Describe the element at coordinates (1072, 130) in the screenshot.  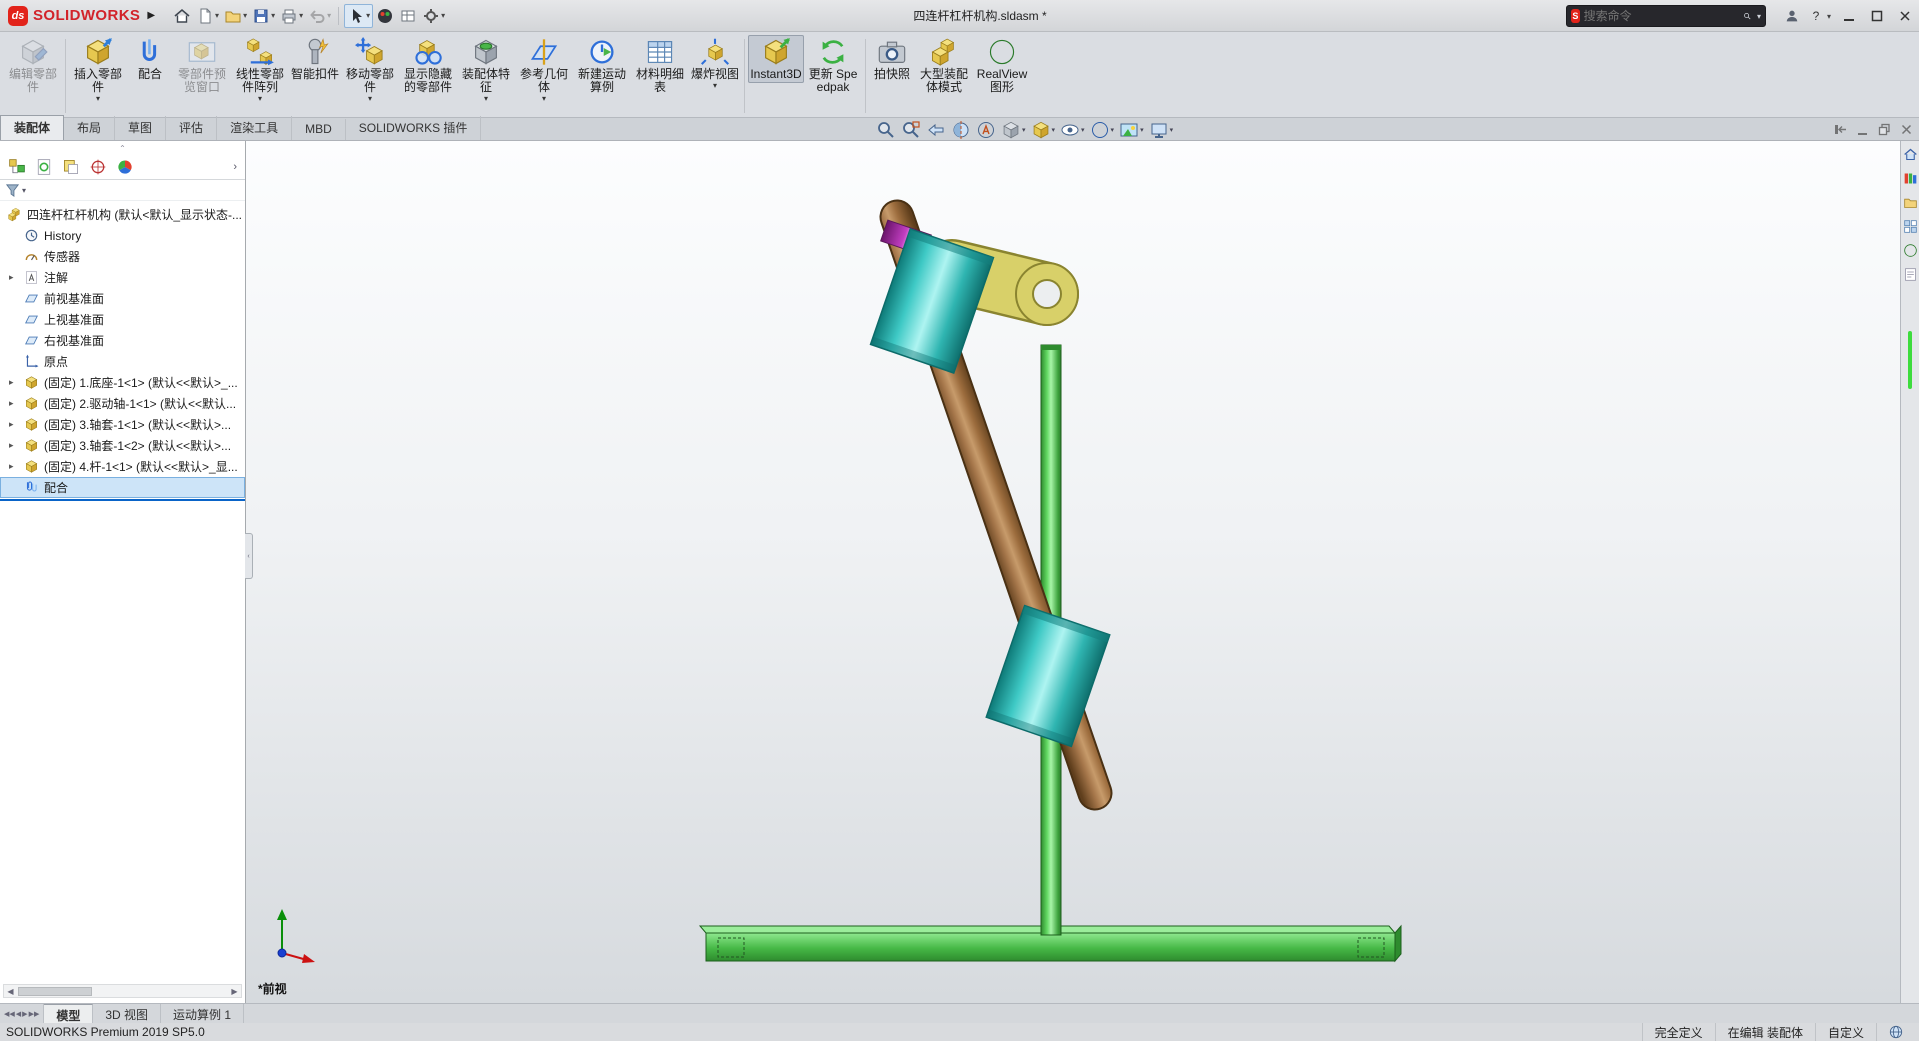
I see `hide-show-items-icon: ▾` at that location.